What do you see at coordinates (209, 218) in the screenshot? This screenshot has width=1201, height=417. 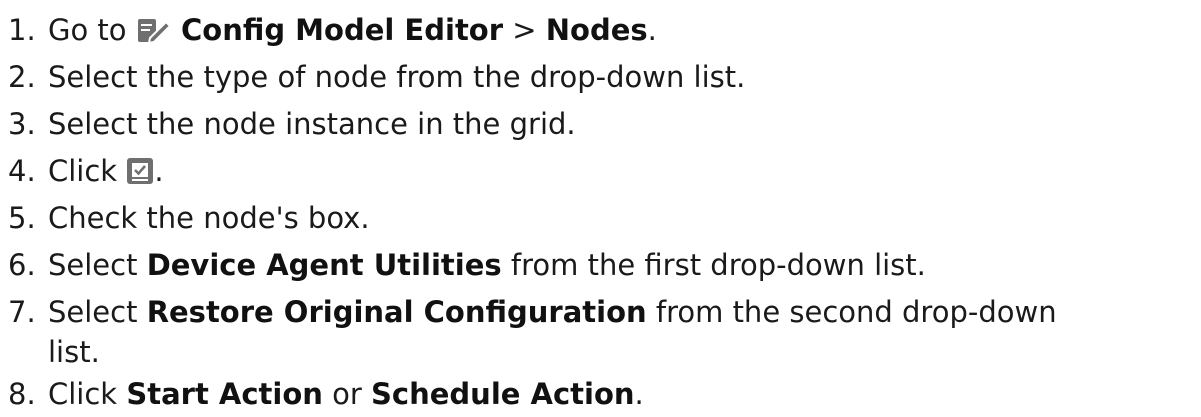 I see `step-text: Check the node's box.` at bounding box center [209, 218].